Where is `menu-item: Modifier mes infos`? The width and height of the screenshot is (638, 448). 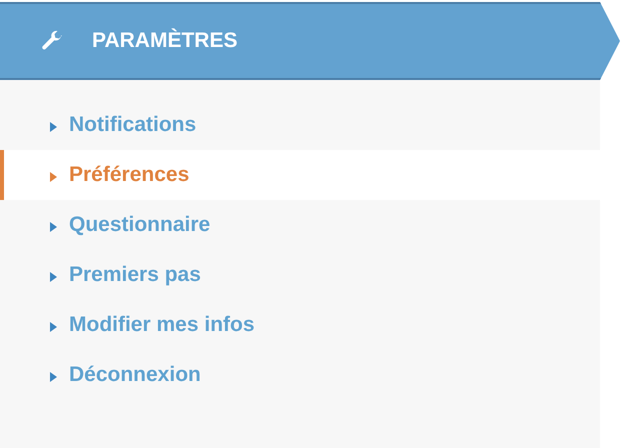 menu-item: Modifier mes infos is located at coordinates (300, 325).